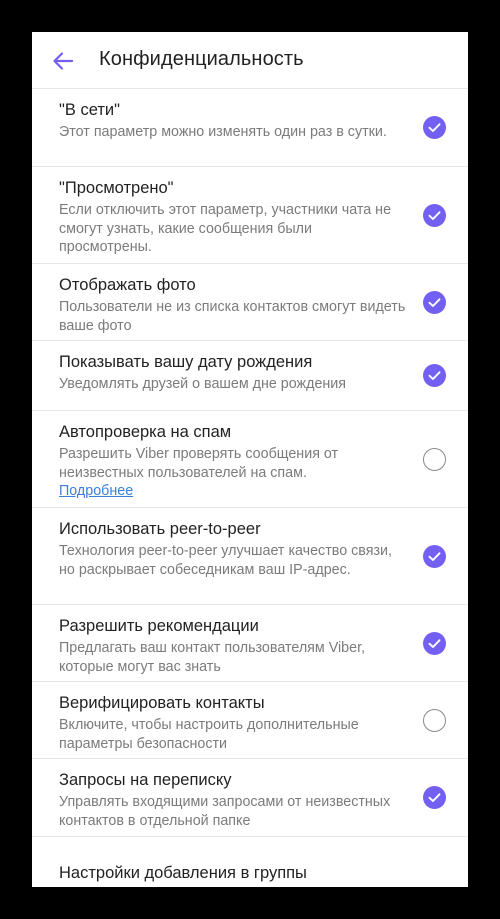 This screenshot has width=500, height=919. Describe the element at coordinates (250, 862) in the screenshot. I see `setting-group-add: Настройки добавления в группы` at that location.